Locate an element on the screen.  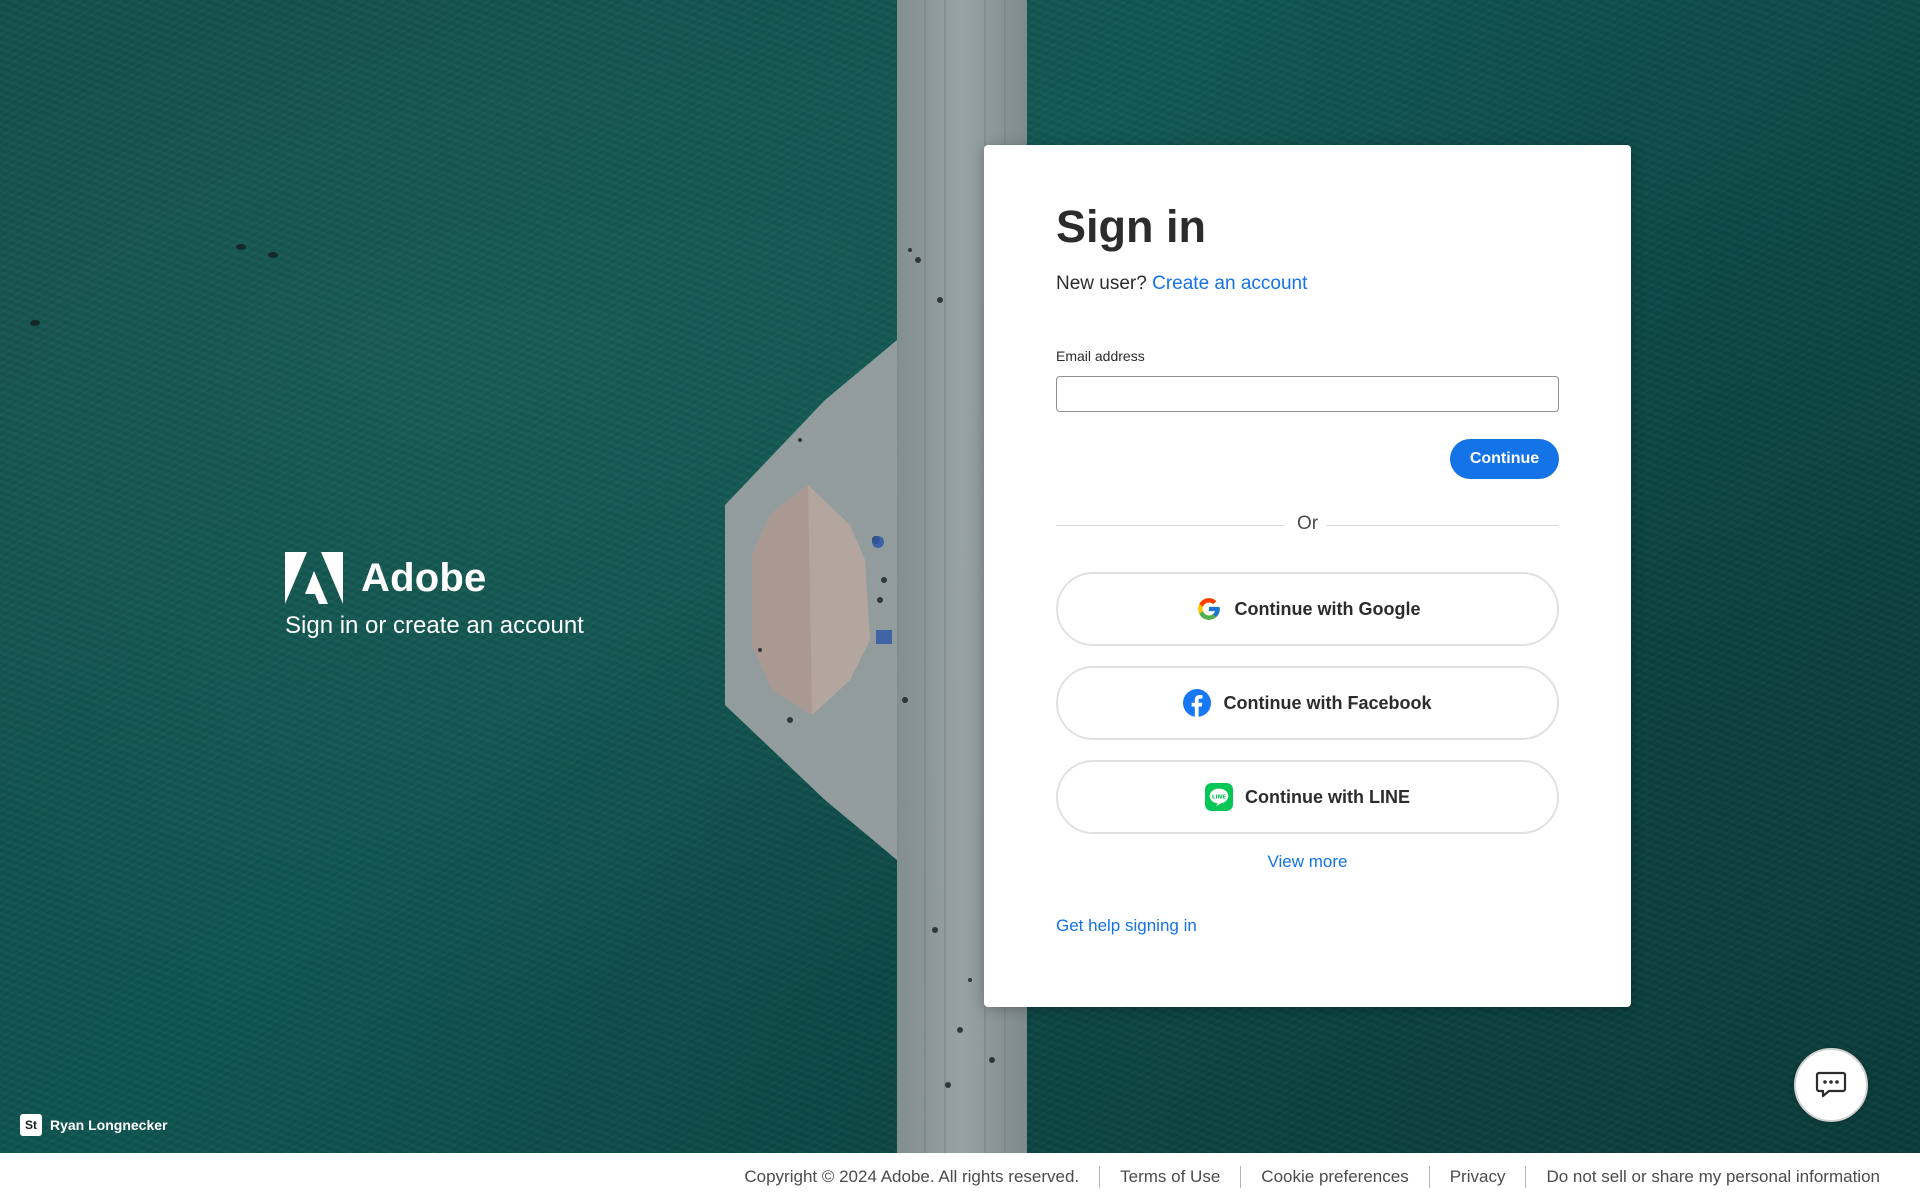
stock-badge-icon: St is located at coordinates (31, 1125).